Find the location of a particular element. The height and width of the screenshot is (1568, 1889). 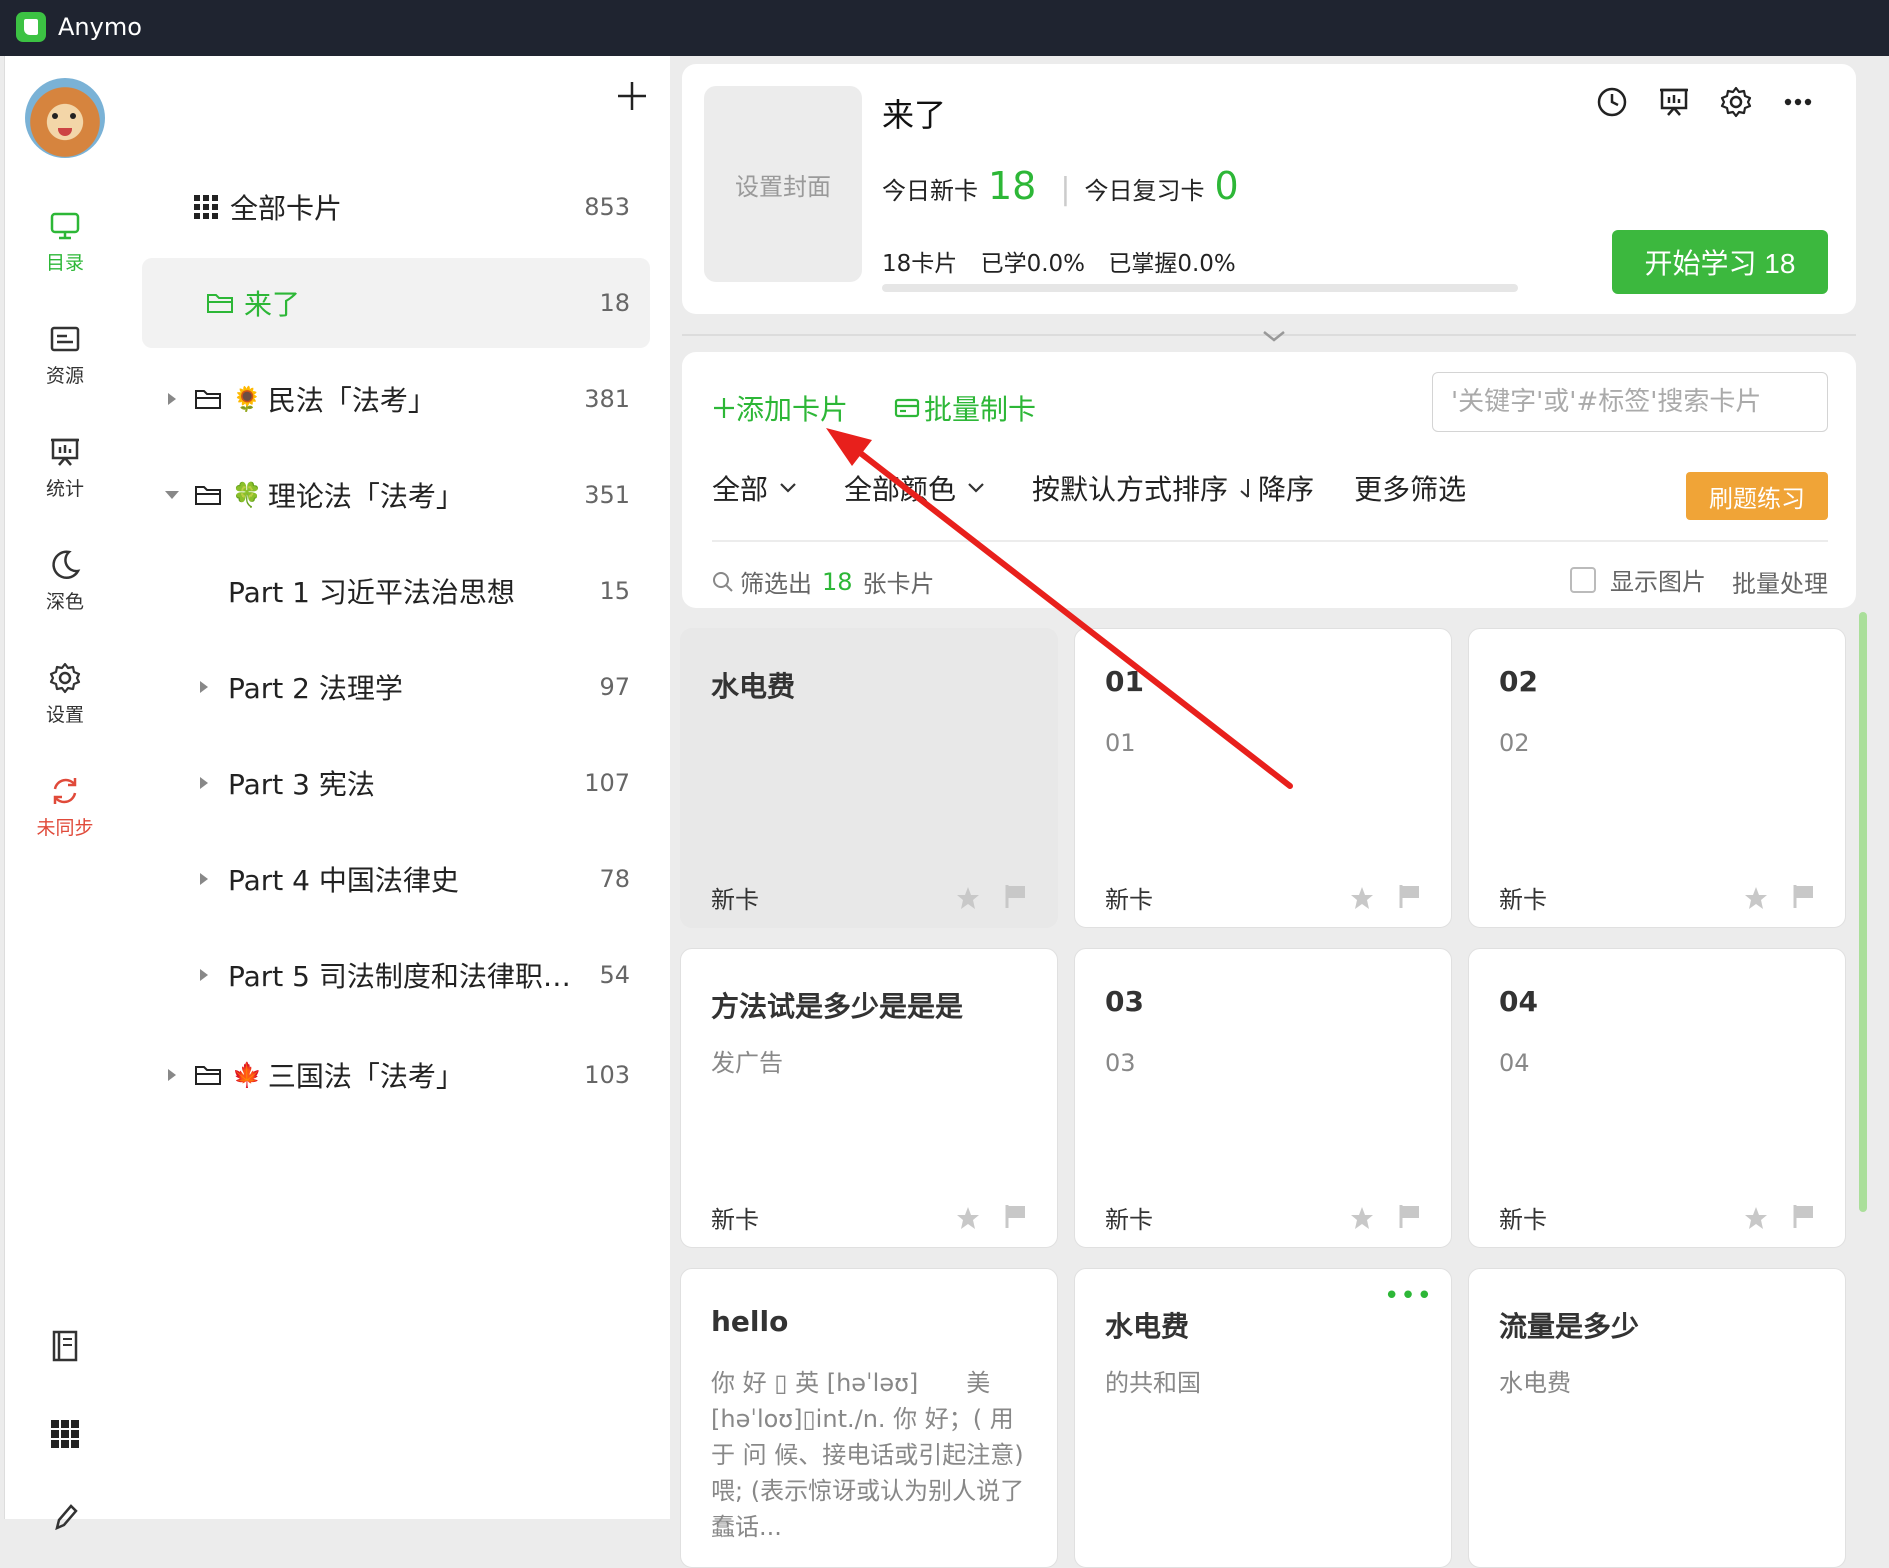

batch-create-button: 批量制卡 is located at coordinates (965, 408).